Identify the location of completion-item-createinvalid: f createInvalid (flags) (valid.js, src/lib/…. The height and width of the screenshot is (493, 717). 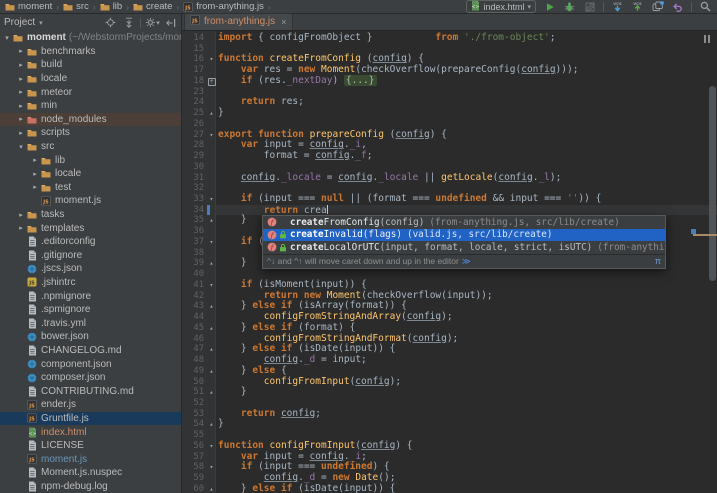
(464, 235).